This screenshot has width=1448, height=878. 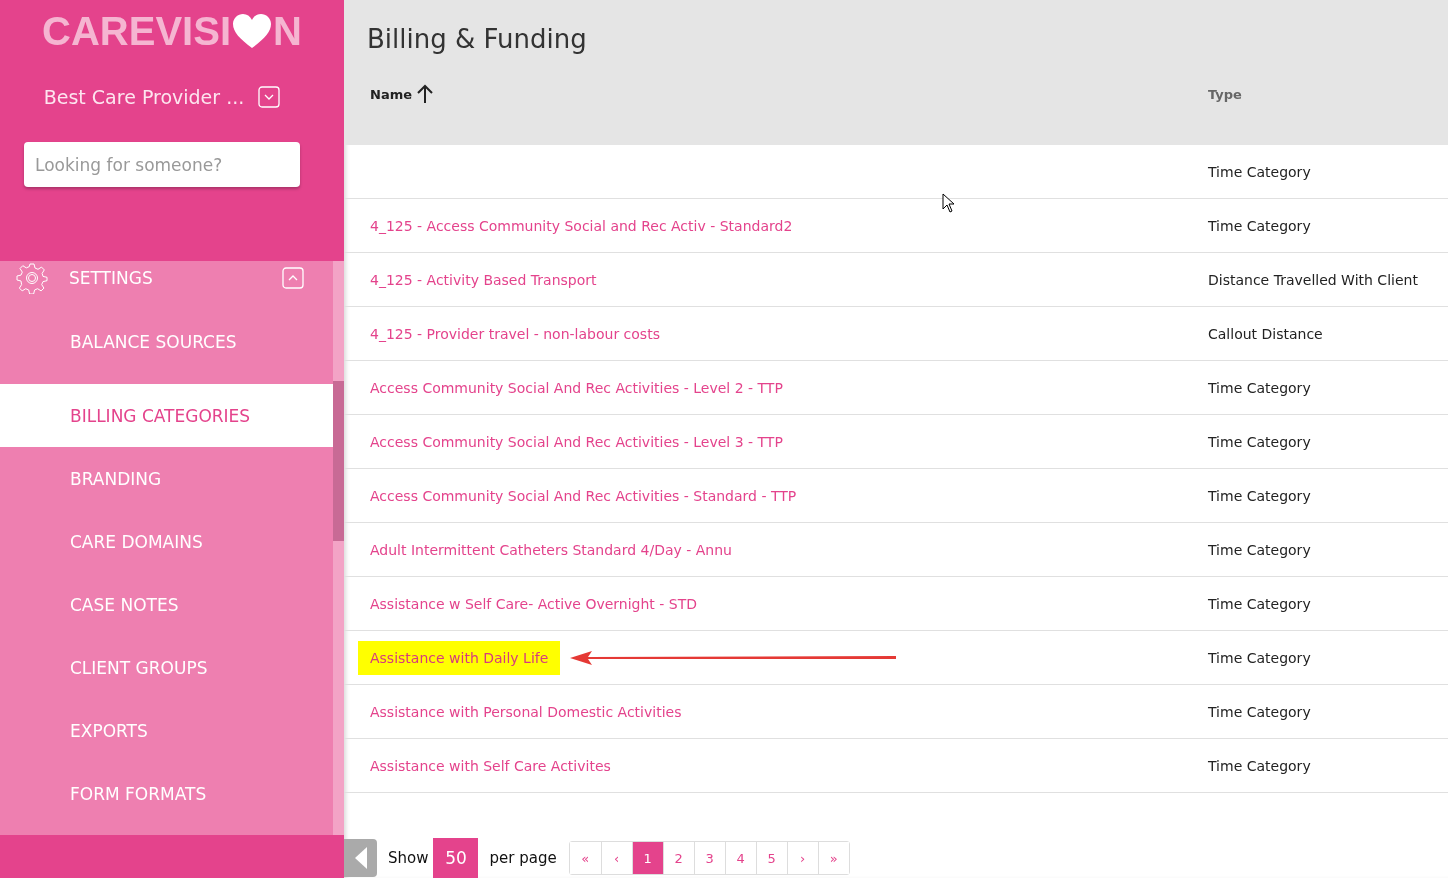 I want to click on menu-item: FORM FORMATS, so click(x=166, y=793).